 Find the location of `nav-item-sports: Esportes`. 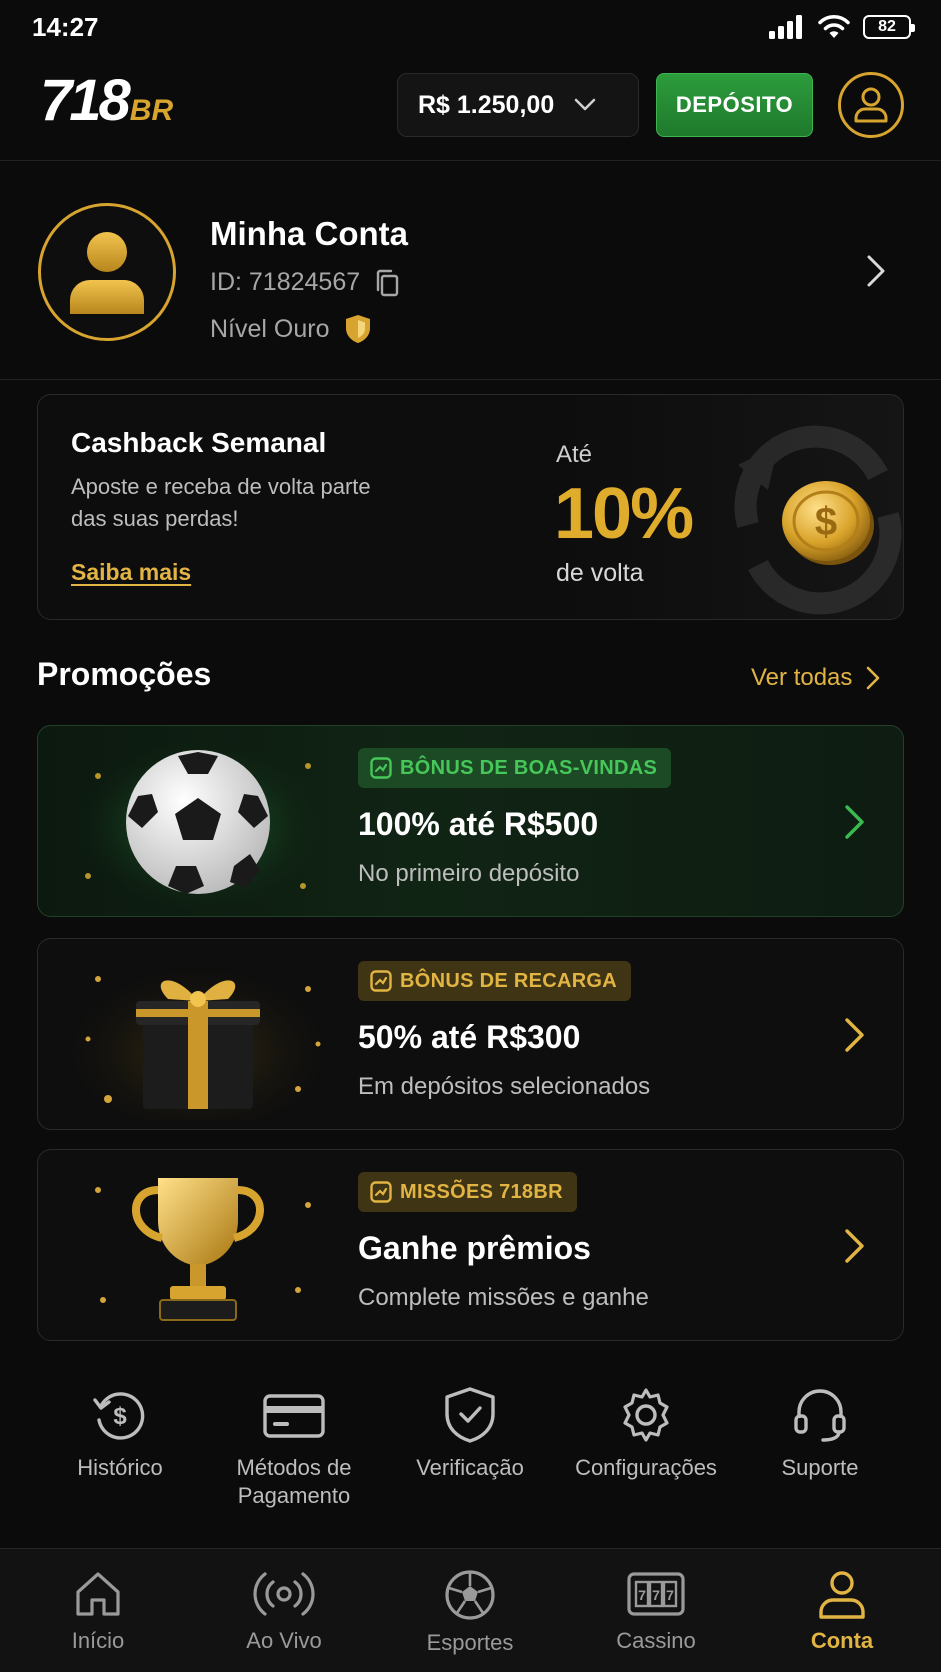

nav-item-sports: Esportes is located at coordinates (470, 1612).